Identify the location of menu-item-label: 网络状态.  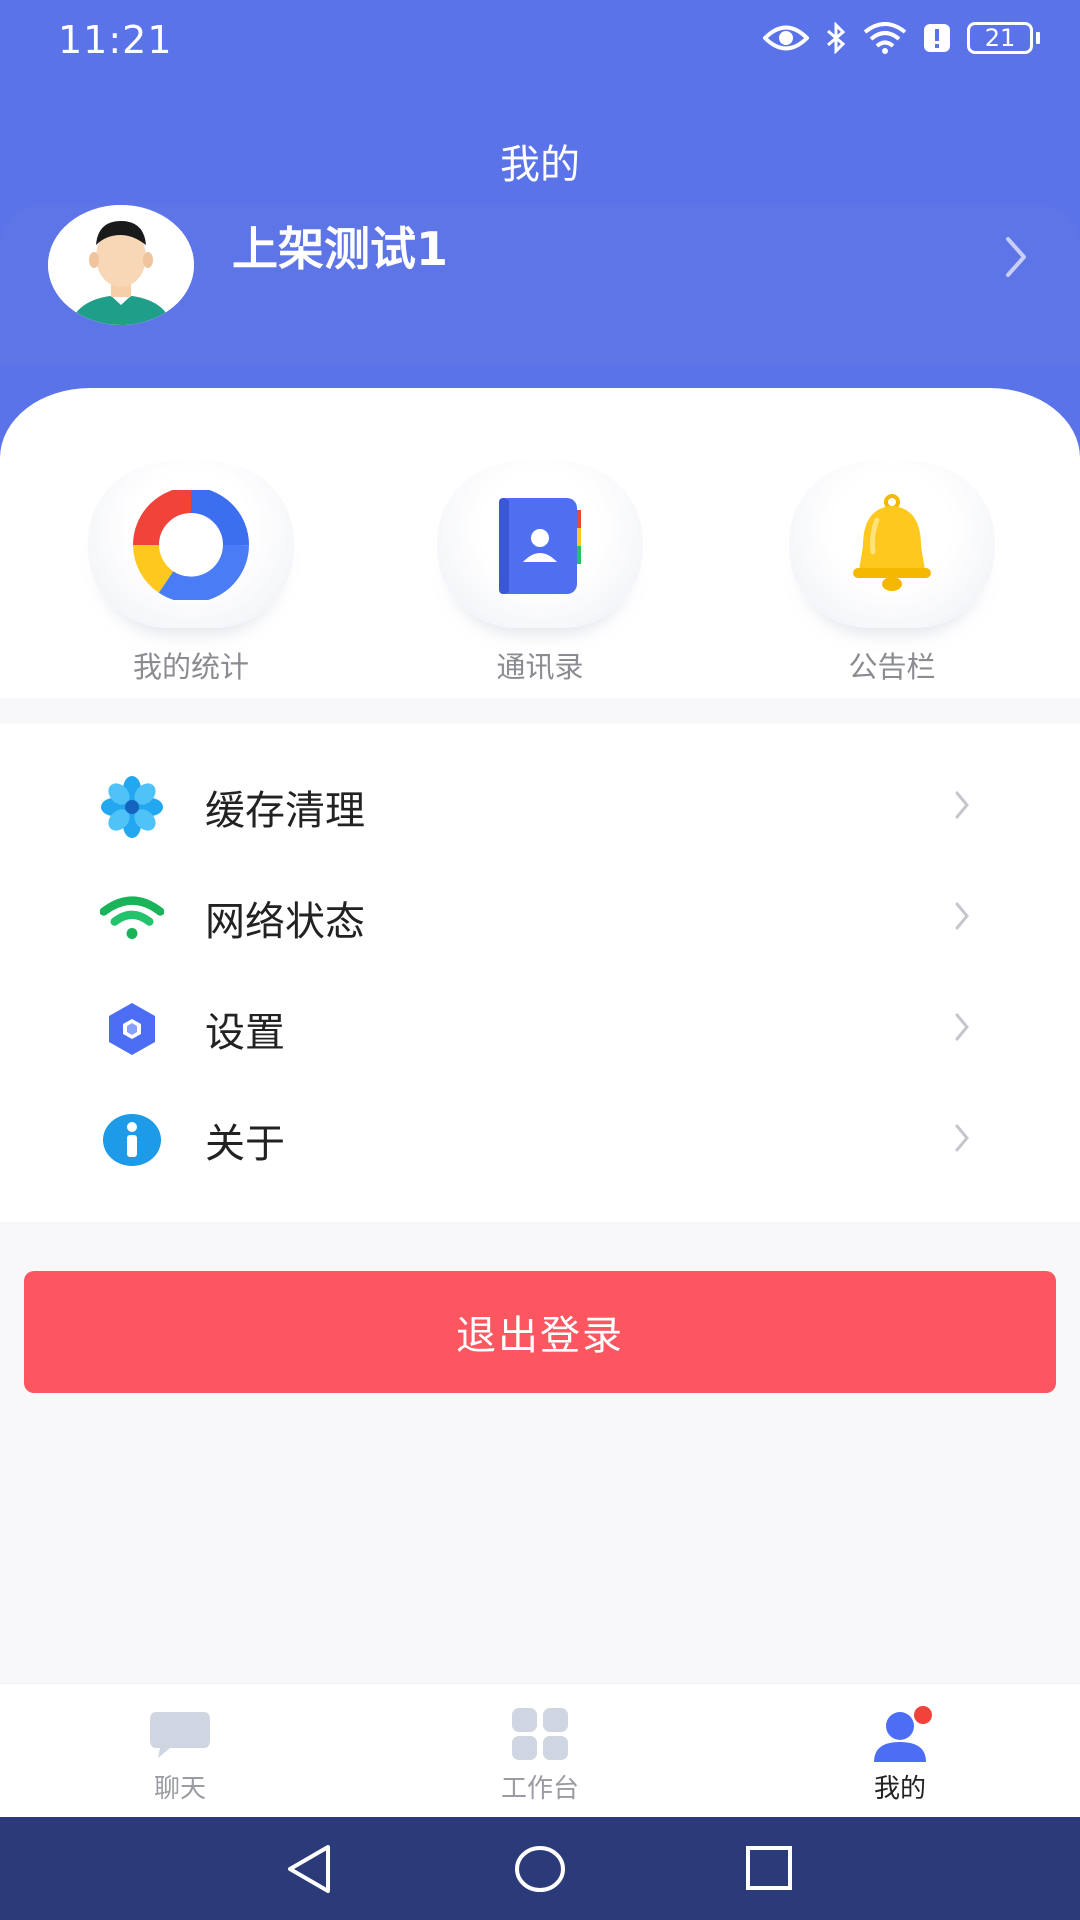
(285, 921).